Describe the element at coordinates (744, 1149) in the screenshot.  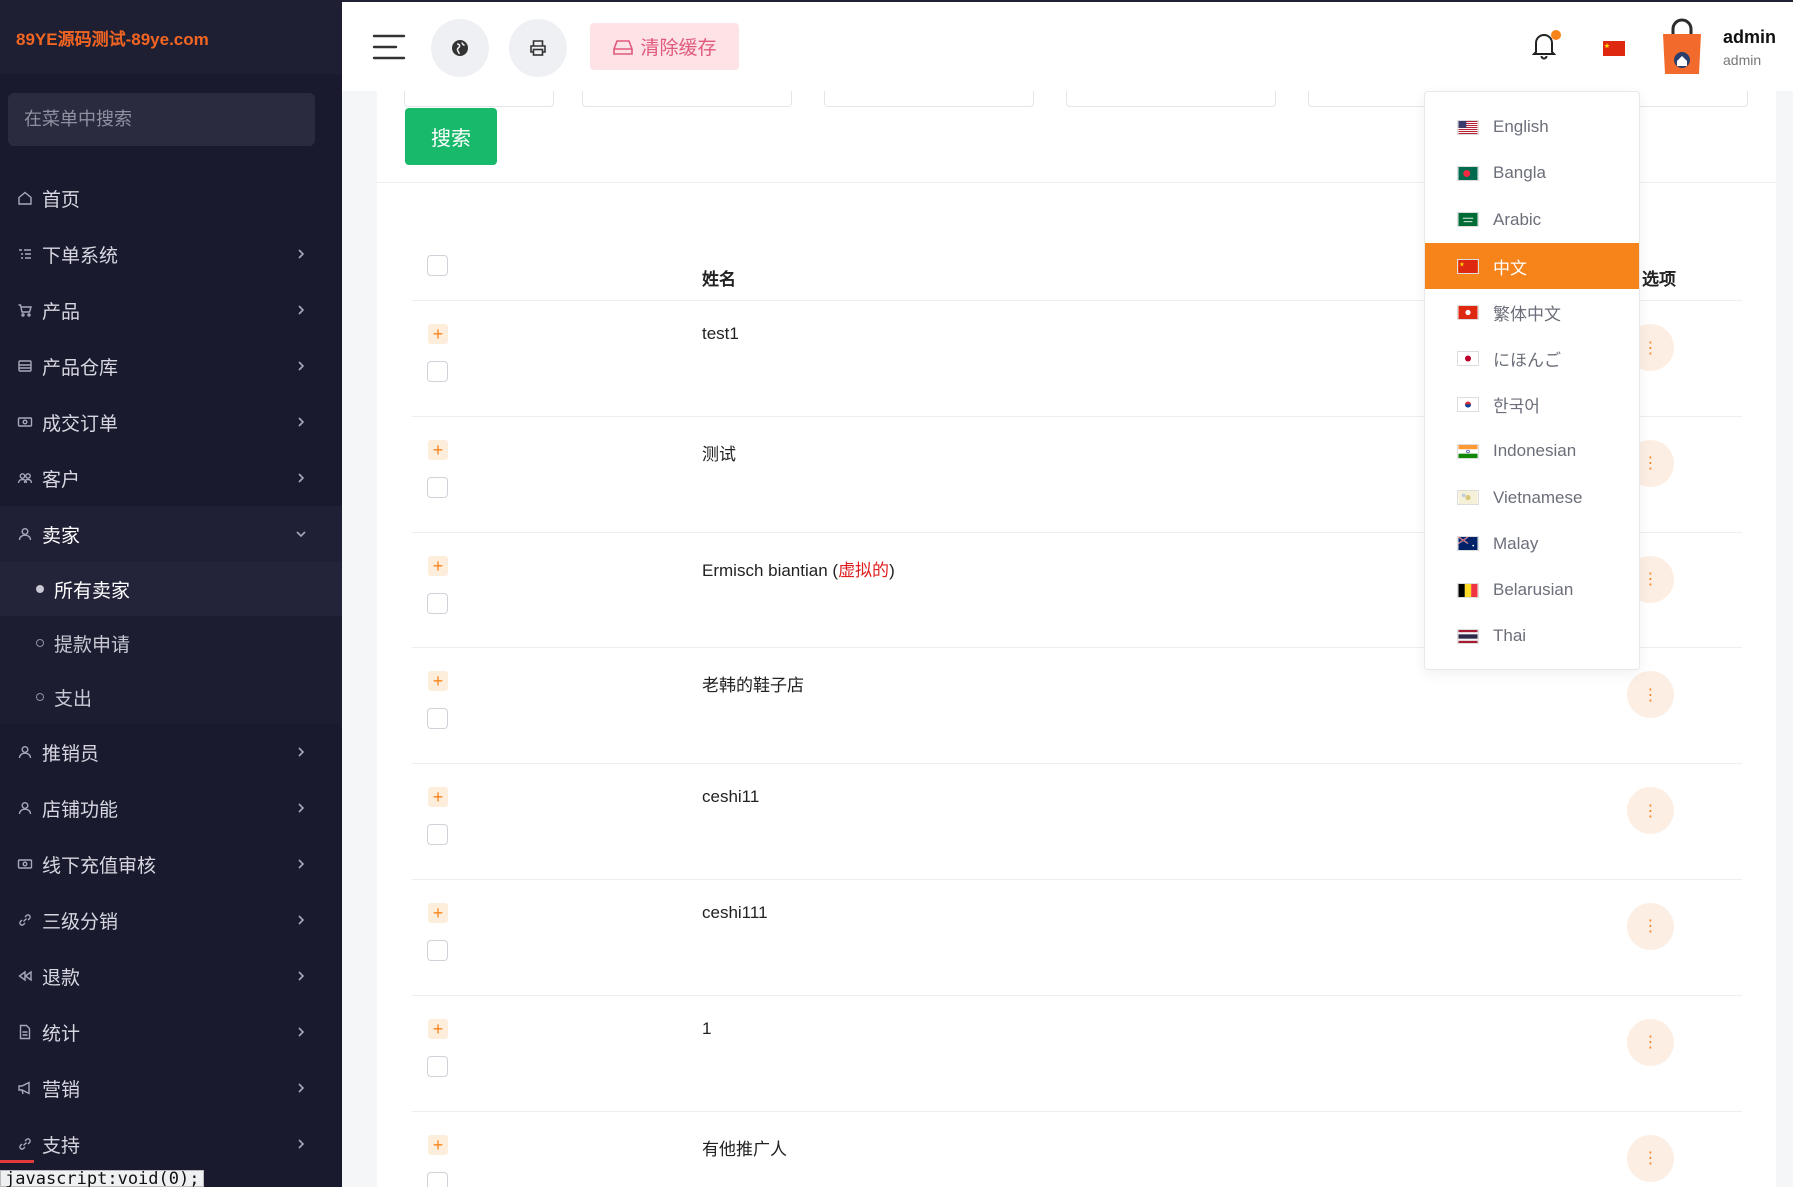
I see `seller-name: 有他推广人` at that location.